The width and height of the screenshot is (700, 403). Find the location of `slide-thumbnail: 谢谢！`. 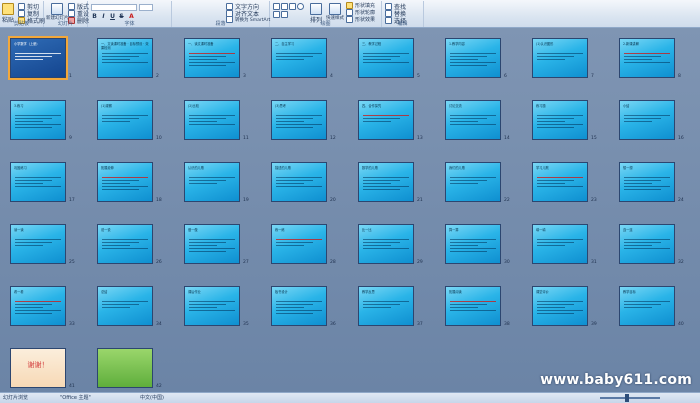

slide-thumbnail: 谢谢！ is located at coordinates (38, 368).